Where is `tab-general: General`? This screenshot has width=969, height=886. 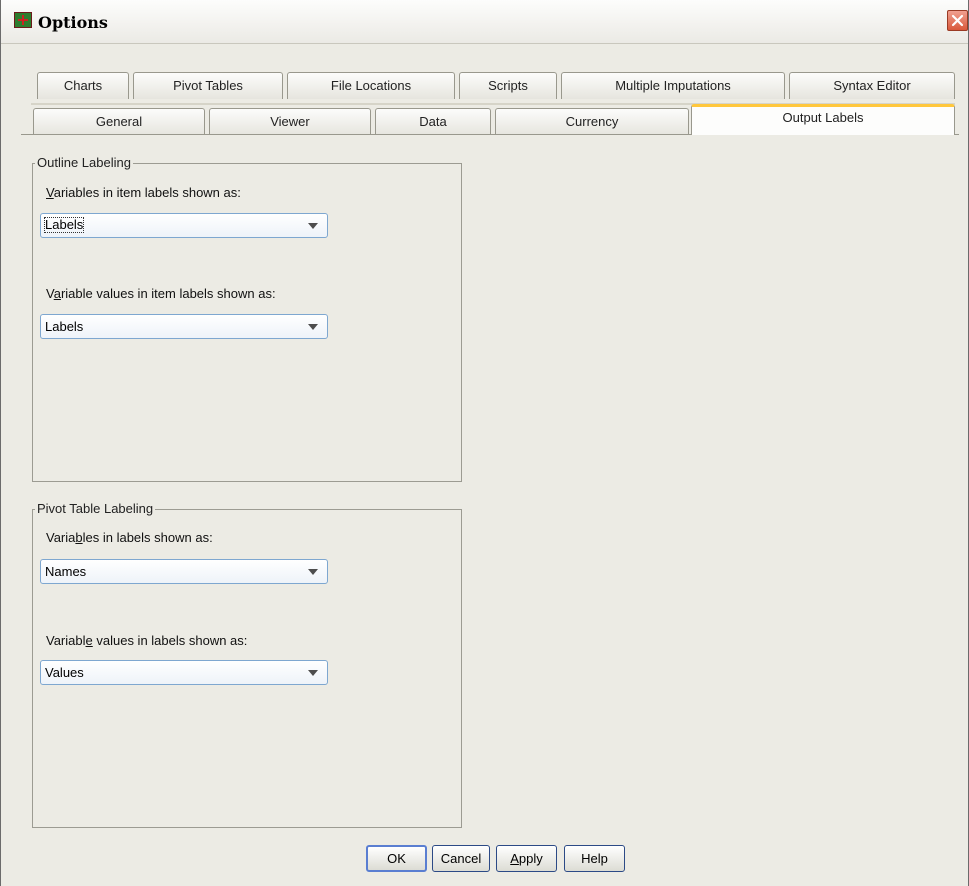
tab-general: General is located at coordinates (119, 121).